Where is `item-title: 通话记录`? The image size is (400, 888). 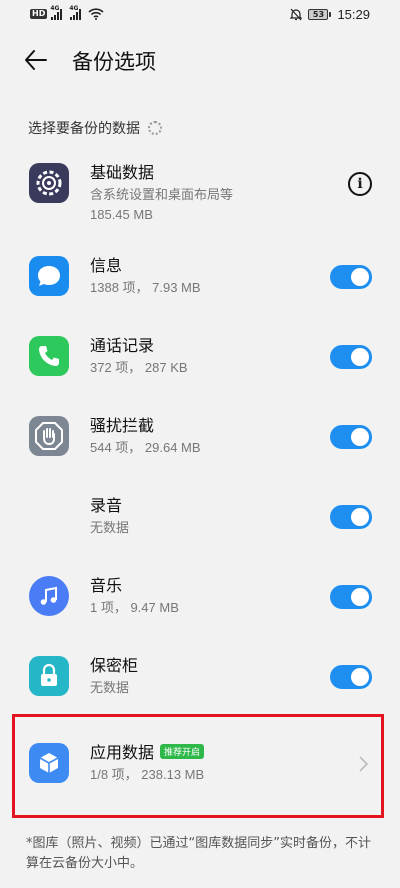
item-title: 通话记录 is located at coordinates (122, 345).